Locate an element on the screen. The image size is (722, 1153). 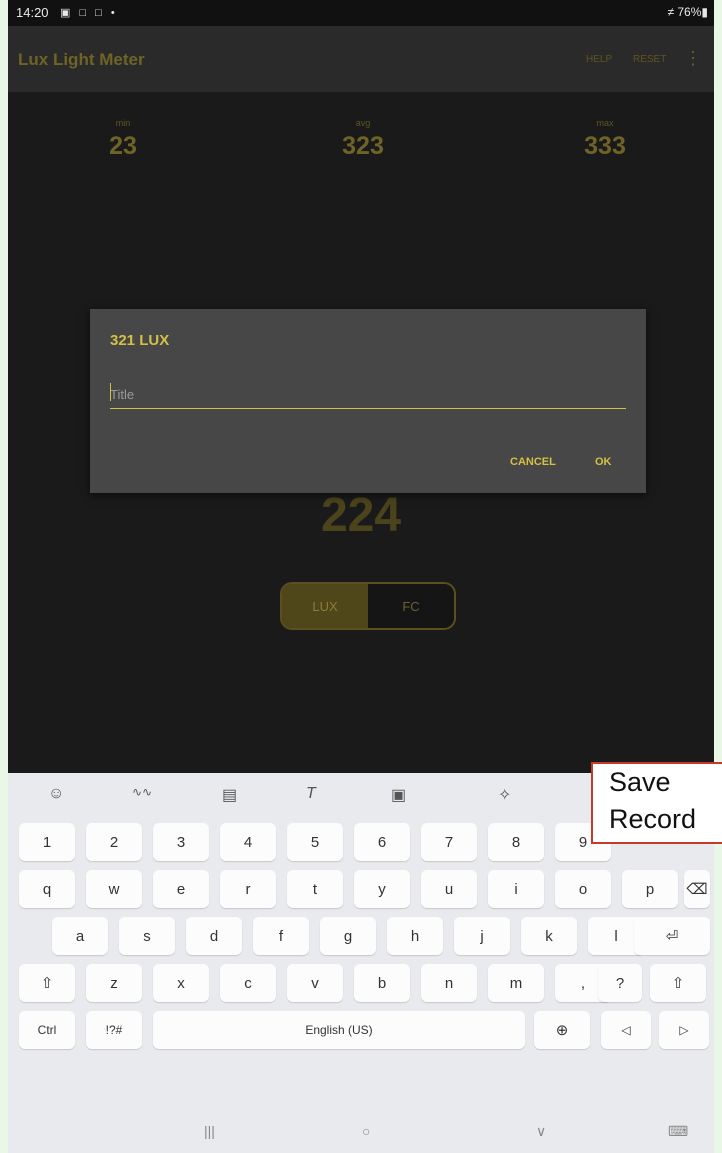
cursor-left-key: ◁ is located at coordinates (626, 1030).